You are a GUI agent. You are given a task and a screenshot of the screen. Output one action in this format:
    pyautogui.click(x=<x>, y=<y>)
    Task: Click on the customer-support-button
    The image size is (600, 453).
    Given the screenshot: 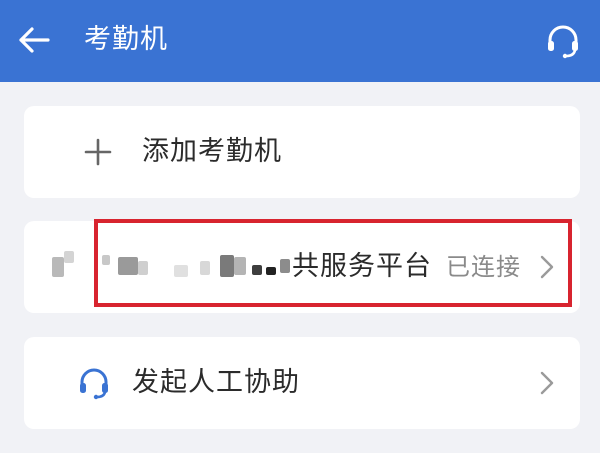 What is the action you would take?
    pyautogui.click(x=563, y=41)
    